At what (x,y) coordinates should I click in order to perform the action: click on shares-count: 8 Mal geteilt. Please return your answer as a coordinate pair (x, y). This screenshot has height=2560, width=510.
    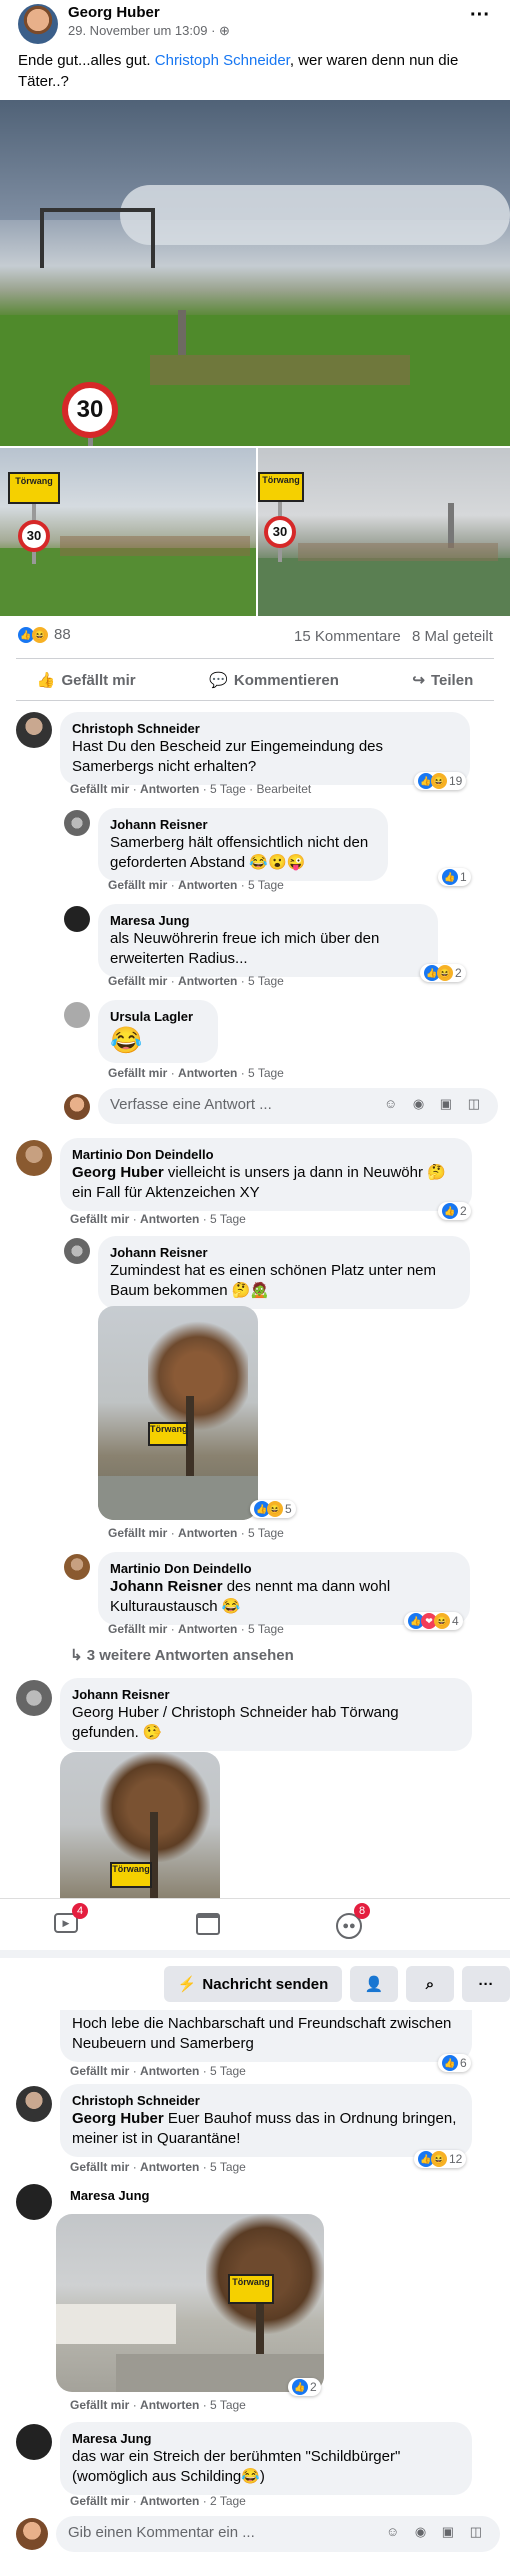
    Looking at the image, I should click on (452, 636).